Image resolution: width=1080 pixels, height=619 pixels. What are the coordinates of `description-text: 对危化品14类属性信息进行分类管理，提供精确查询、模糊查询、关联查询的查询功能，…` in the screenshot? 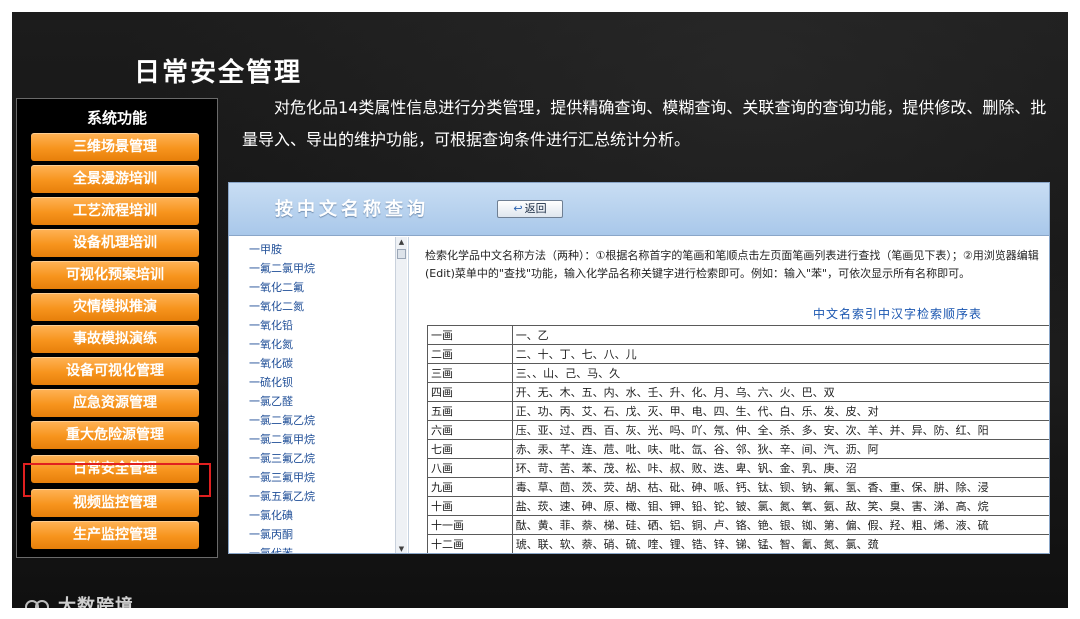 It's located at (644, 123).